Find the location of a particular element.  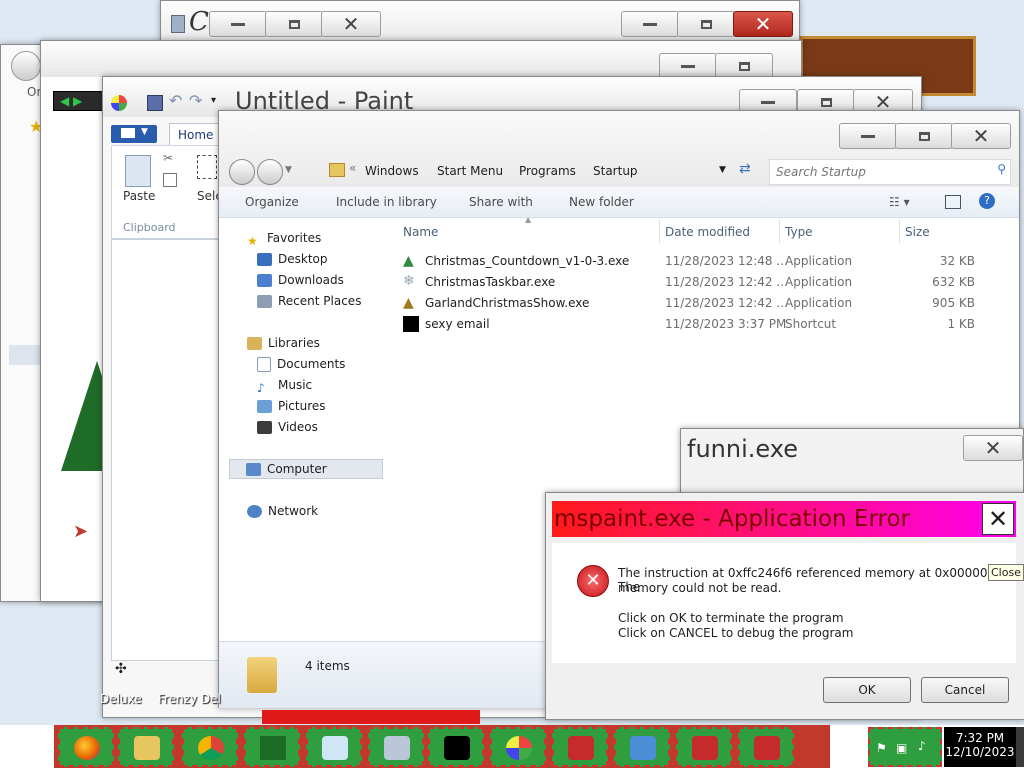

control-panel-icon is located at coordinates (643, 748).